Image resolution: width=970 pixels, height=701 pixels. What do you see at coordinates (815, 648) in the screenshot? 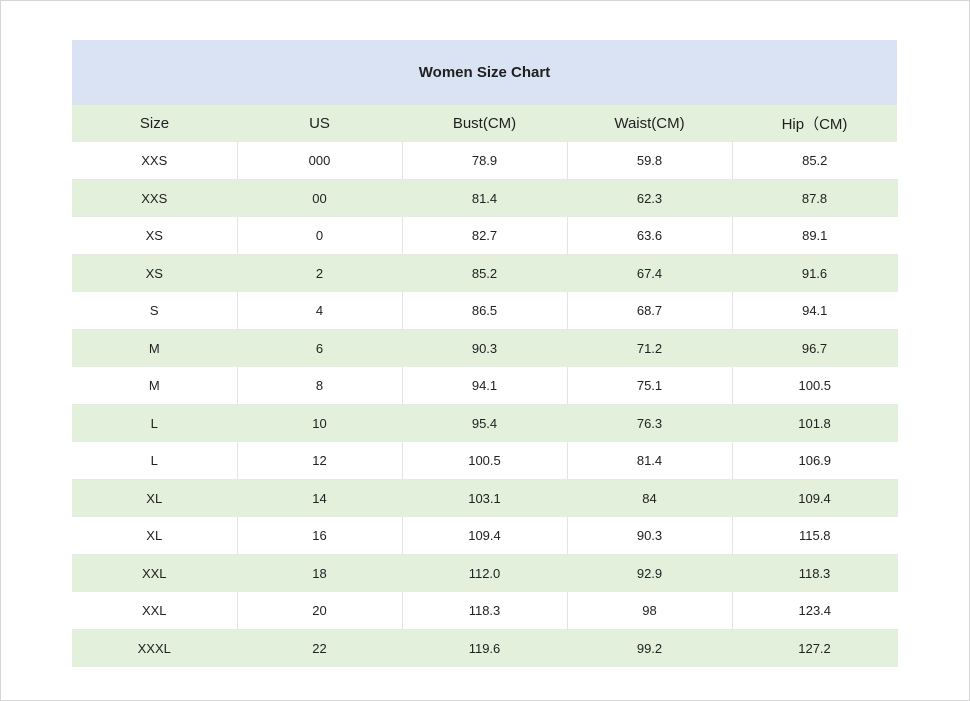
I see `cell-hip: 127.2` at bounding box center [815, 648].